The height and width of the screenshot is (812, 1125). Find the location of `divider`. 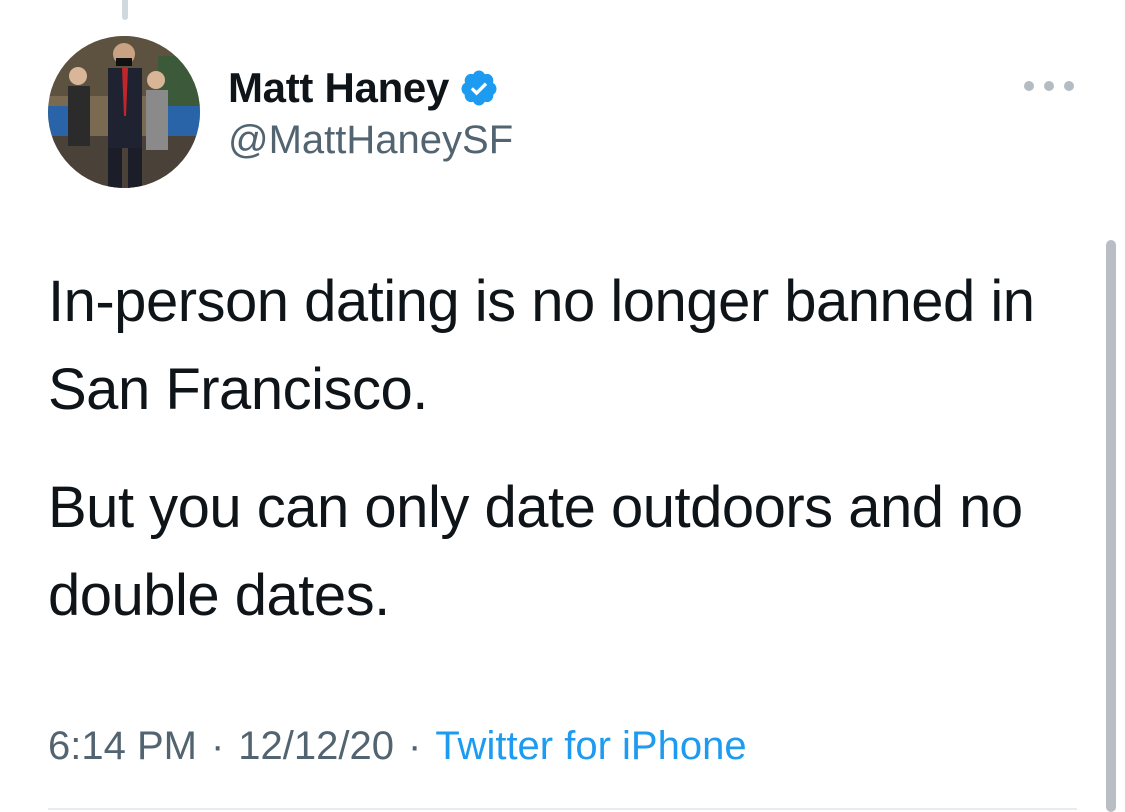

divider is located at coordinates (562, 809).